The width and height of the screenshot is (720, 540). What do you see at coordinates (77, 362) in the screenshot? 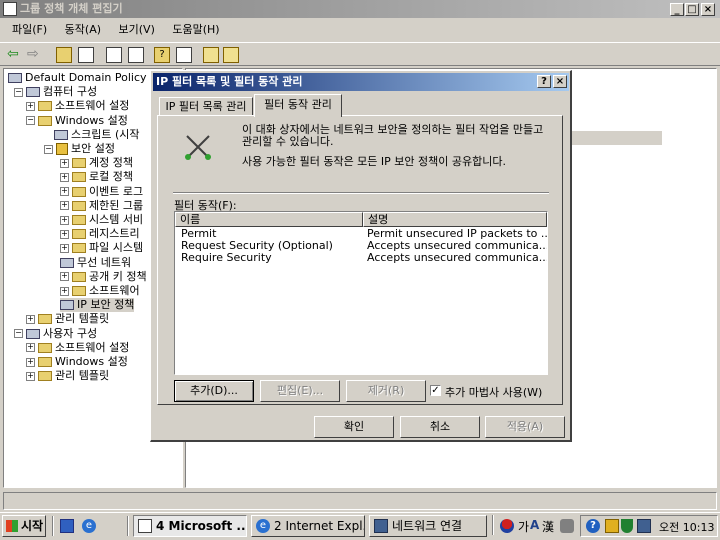
I see `tree-item: + Windows 설정` at bounding box center [77, 362].